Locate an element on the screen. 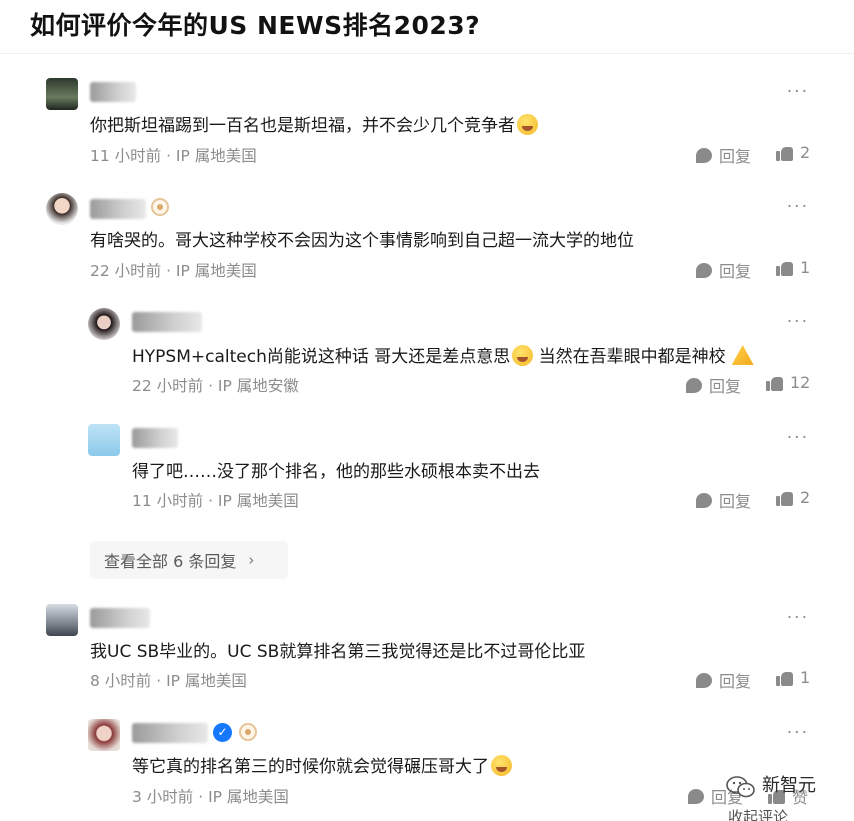 This screenshot has height=821, width=854. comment-text: HYPSM+caltech尚能说这种话 哥大还是差点意思 当然在吾辈眼中都是神校 is located at coordinates (443, 354).